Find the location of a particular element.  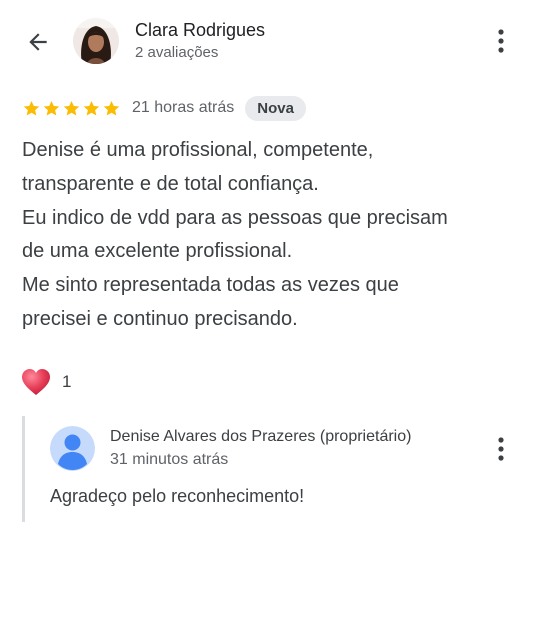

reply-more-options-button is located at coordinates (501, 449).